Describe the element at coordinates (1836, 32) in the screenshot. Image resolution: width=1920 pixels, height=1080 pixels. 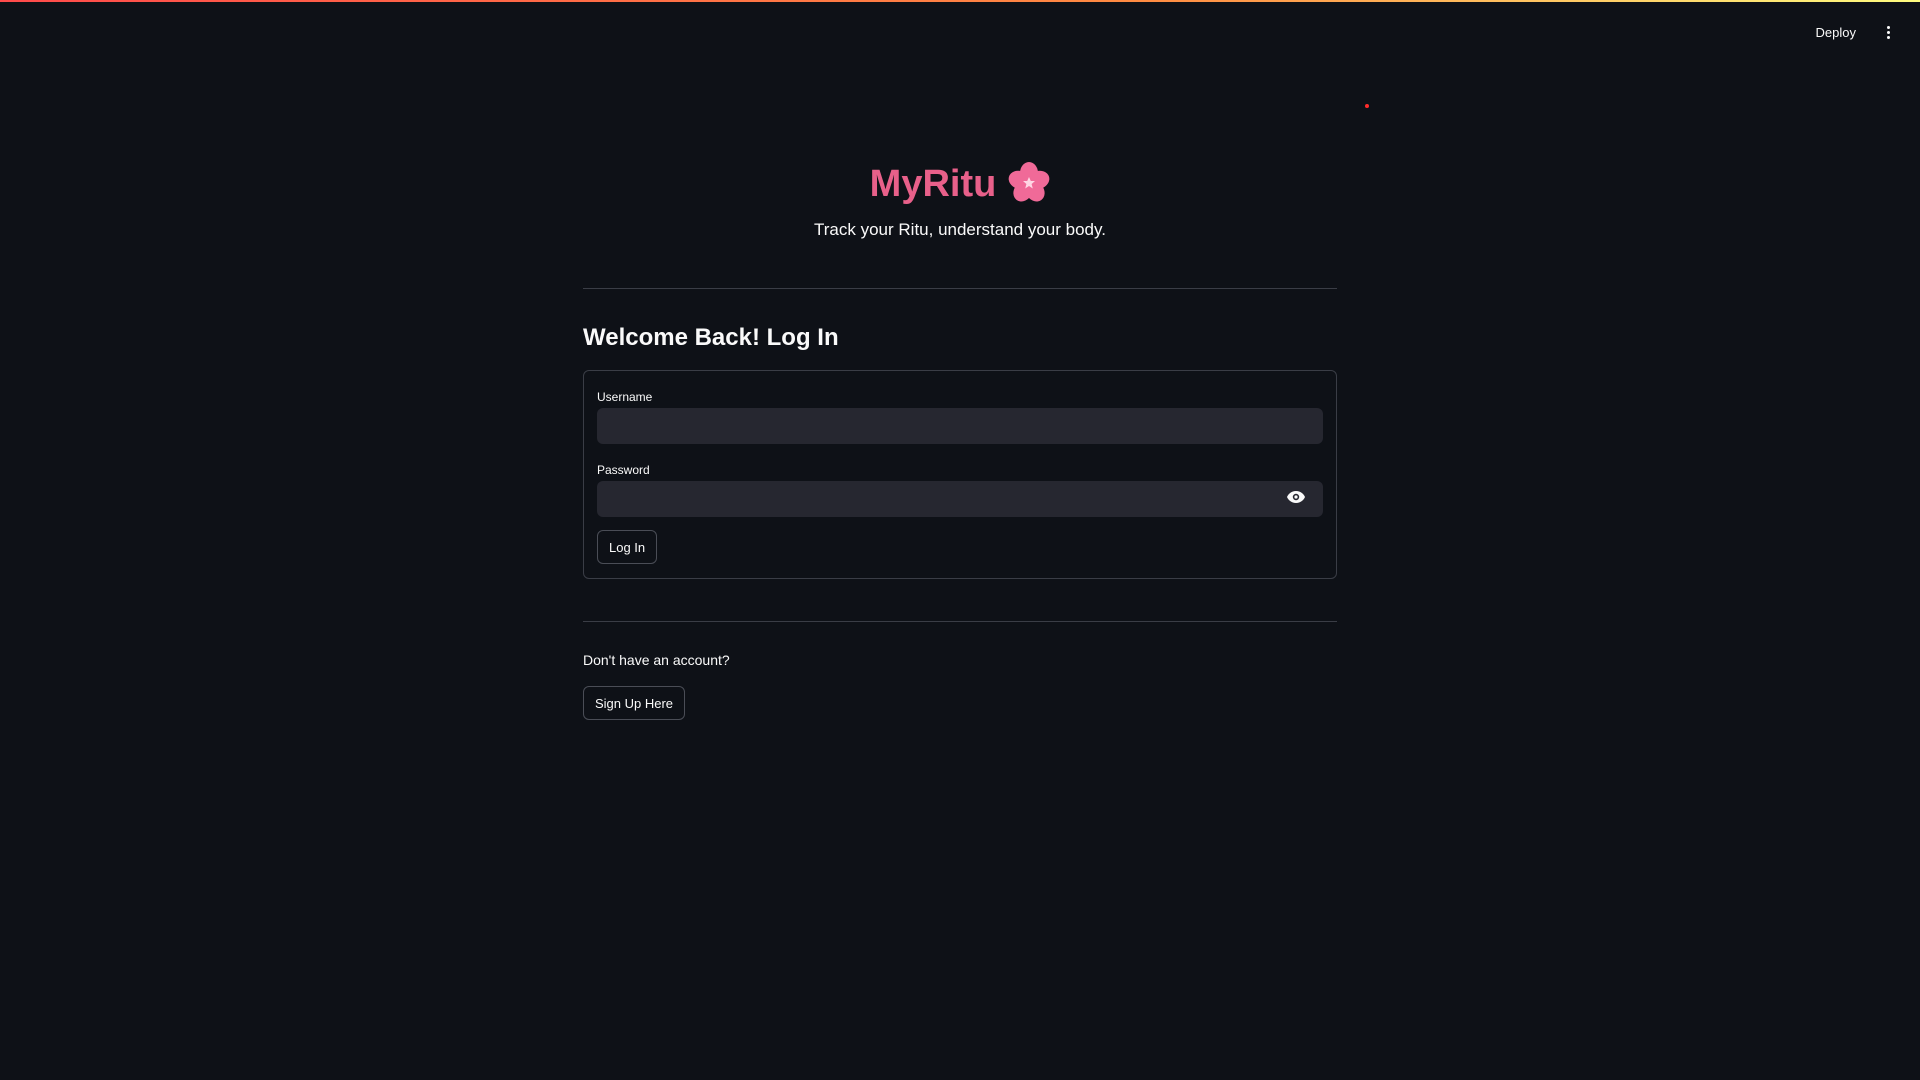
I see `deploy-button: Deploy` at that location.